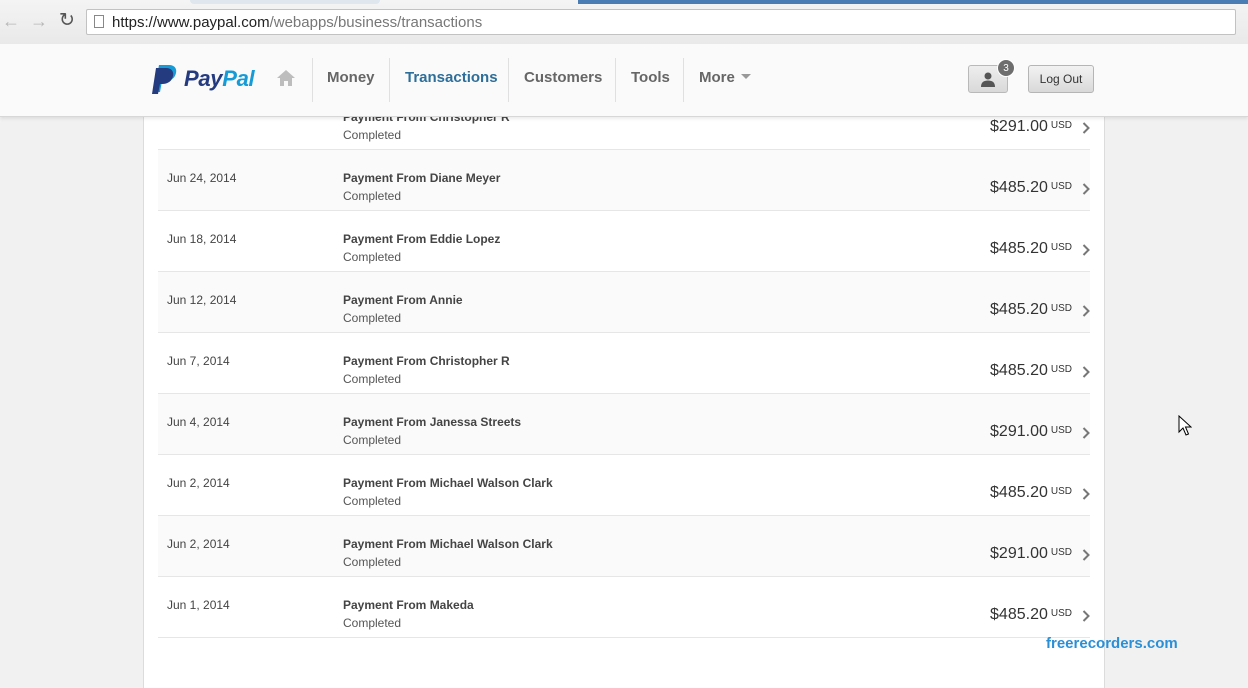 The image size is (1248, 688). Describe the element at coordinates (203, 78) in the screenshot. I see `logo-pay: Pay` at that location.